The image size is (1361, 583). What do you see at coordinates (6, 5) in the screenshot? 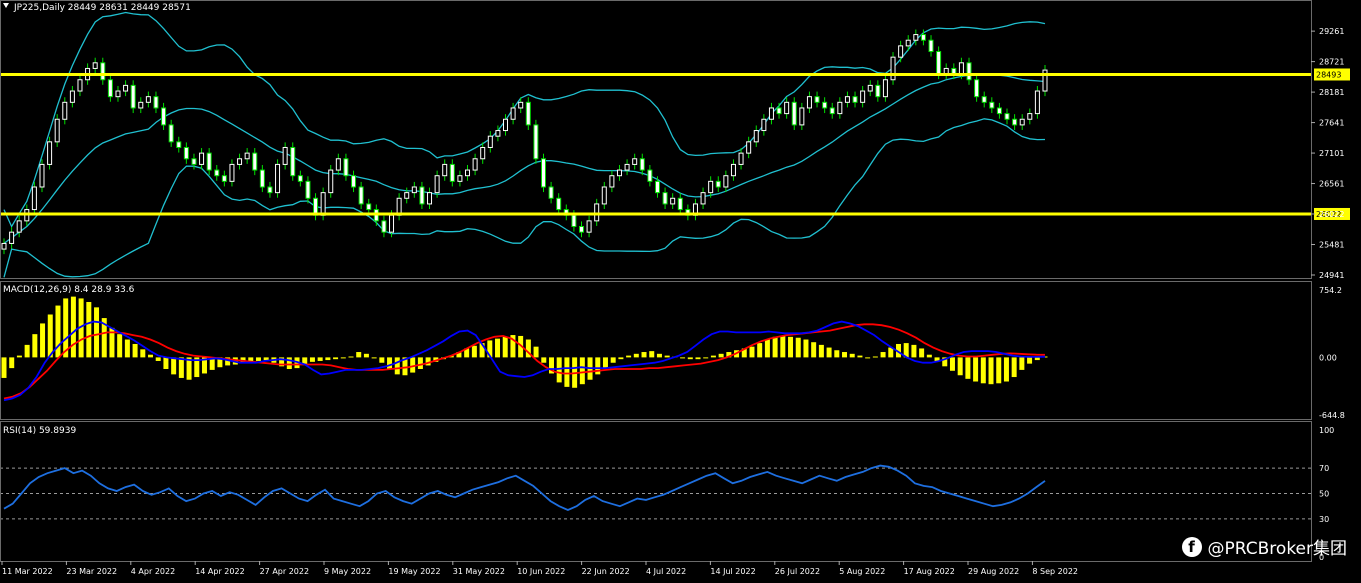
I see `chart-menu-triangle-icon` at bounding box center [6, 5].